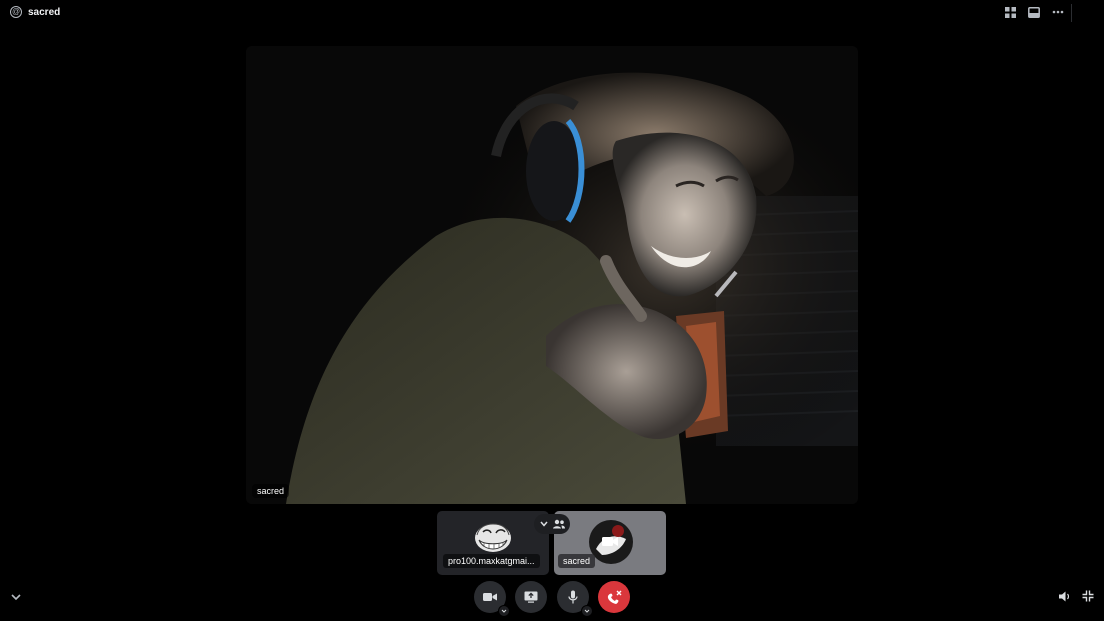  I want to click on participant-tile: sacred, so click(610, 543).